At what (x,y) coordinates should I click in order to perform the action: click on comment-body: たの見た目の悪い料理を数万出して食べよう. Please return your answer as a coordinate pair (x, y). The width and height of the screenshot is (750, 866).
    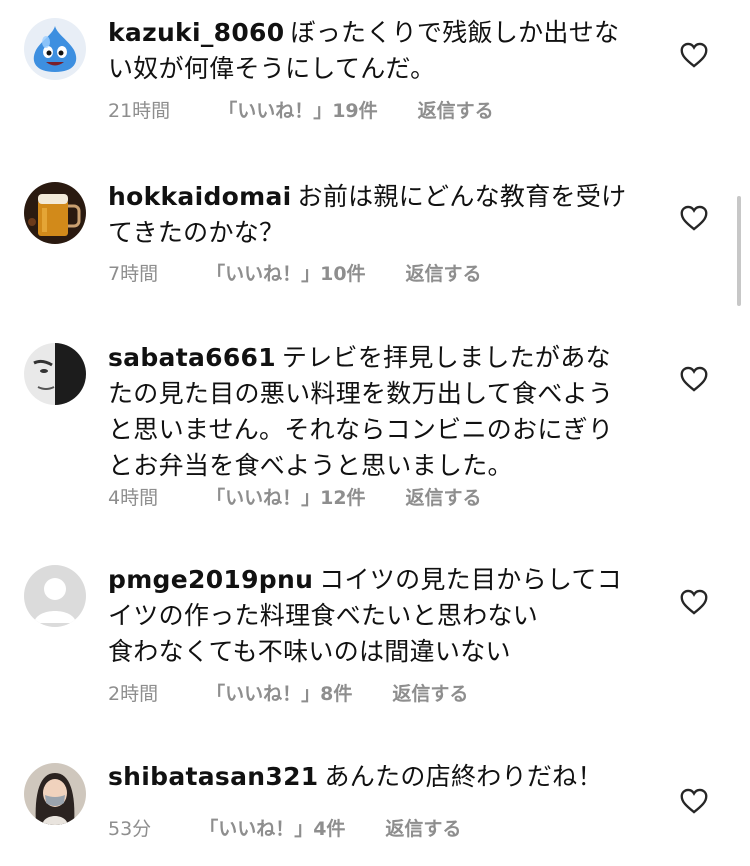
    Looking at the image, I should click on (361, 393).